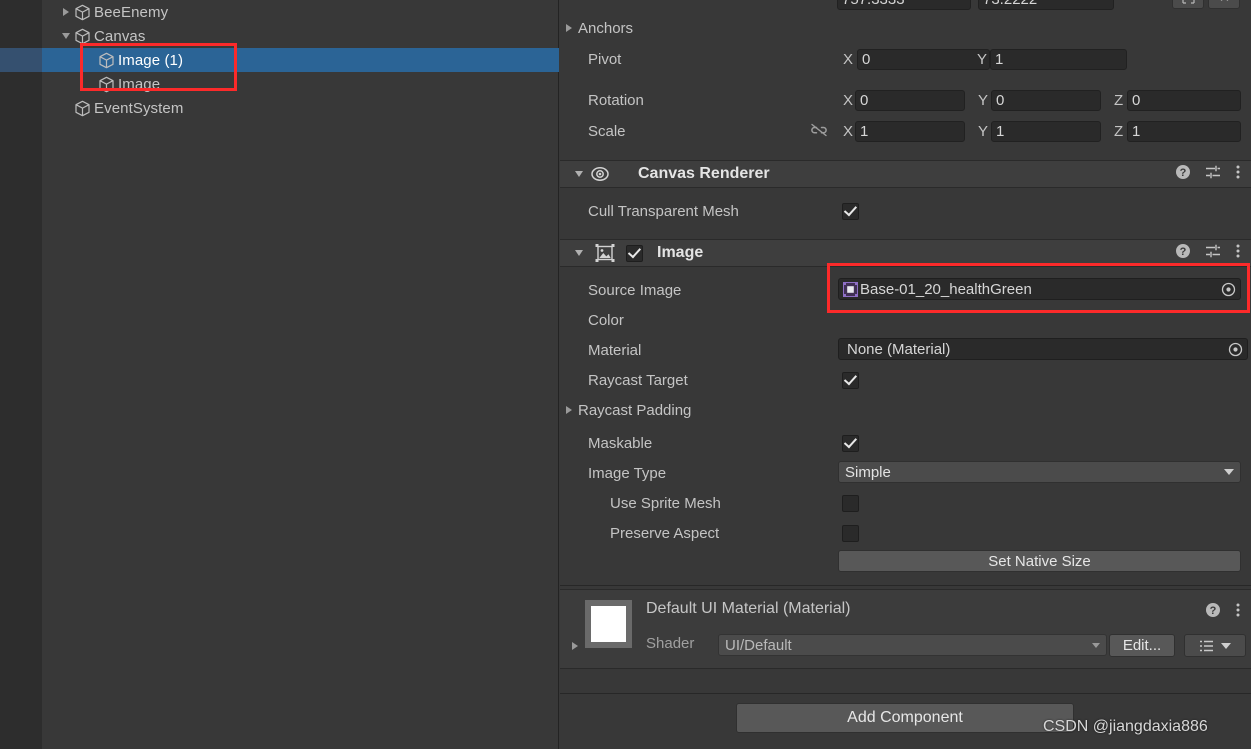  I want to click on use-sprite-mesh-checkbox, so click(850, 503).